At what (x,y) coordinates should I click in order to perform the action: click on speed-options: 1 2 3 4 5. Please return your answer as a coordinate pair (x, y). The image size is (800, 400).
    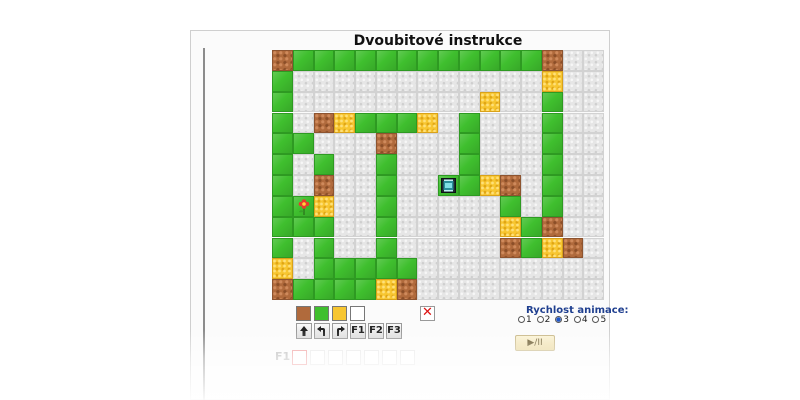
    Looking at the image, I should click on (563, 320).